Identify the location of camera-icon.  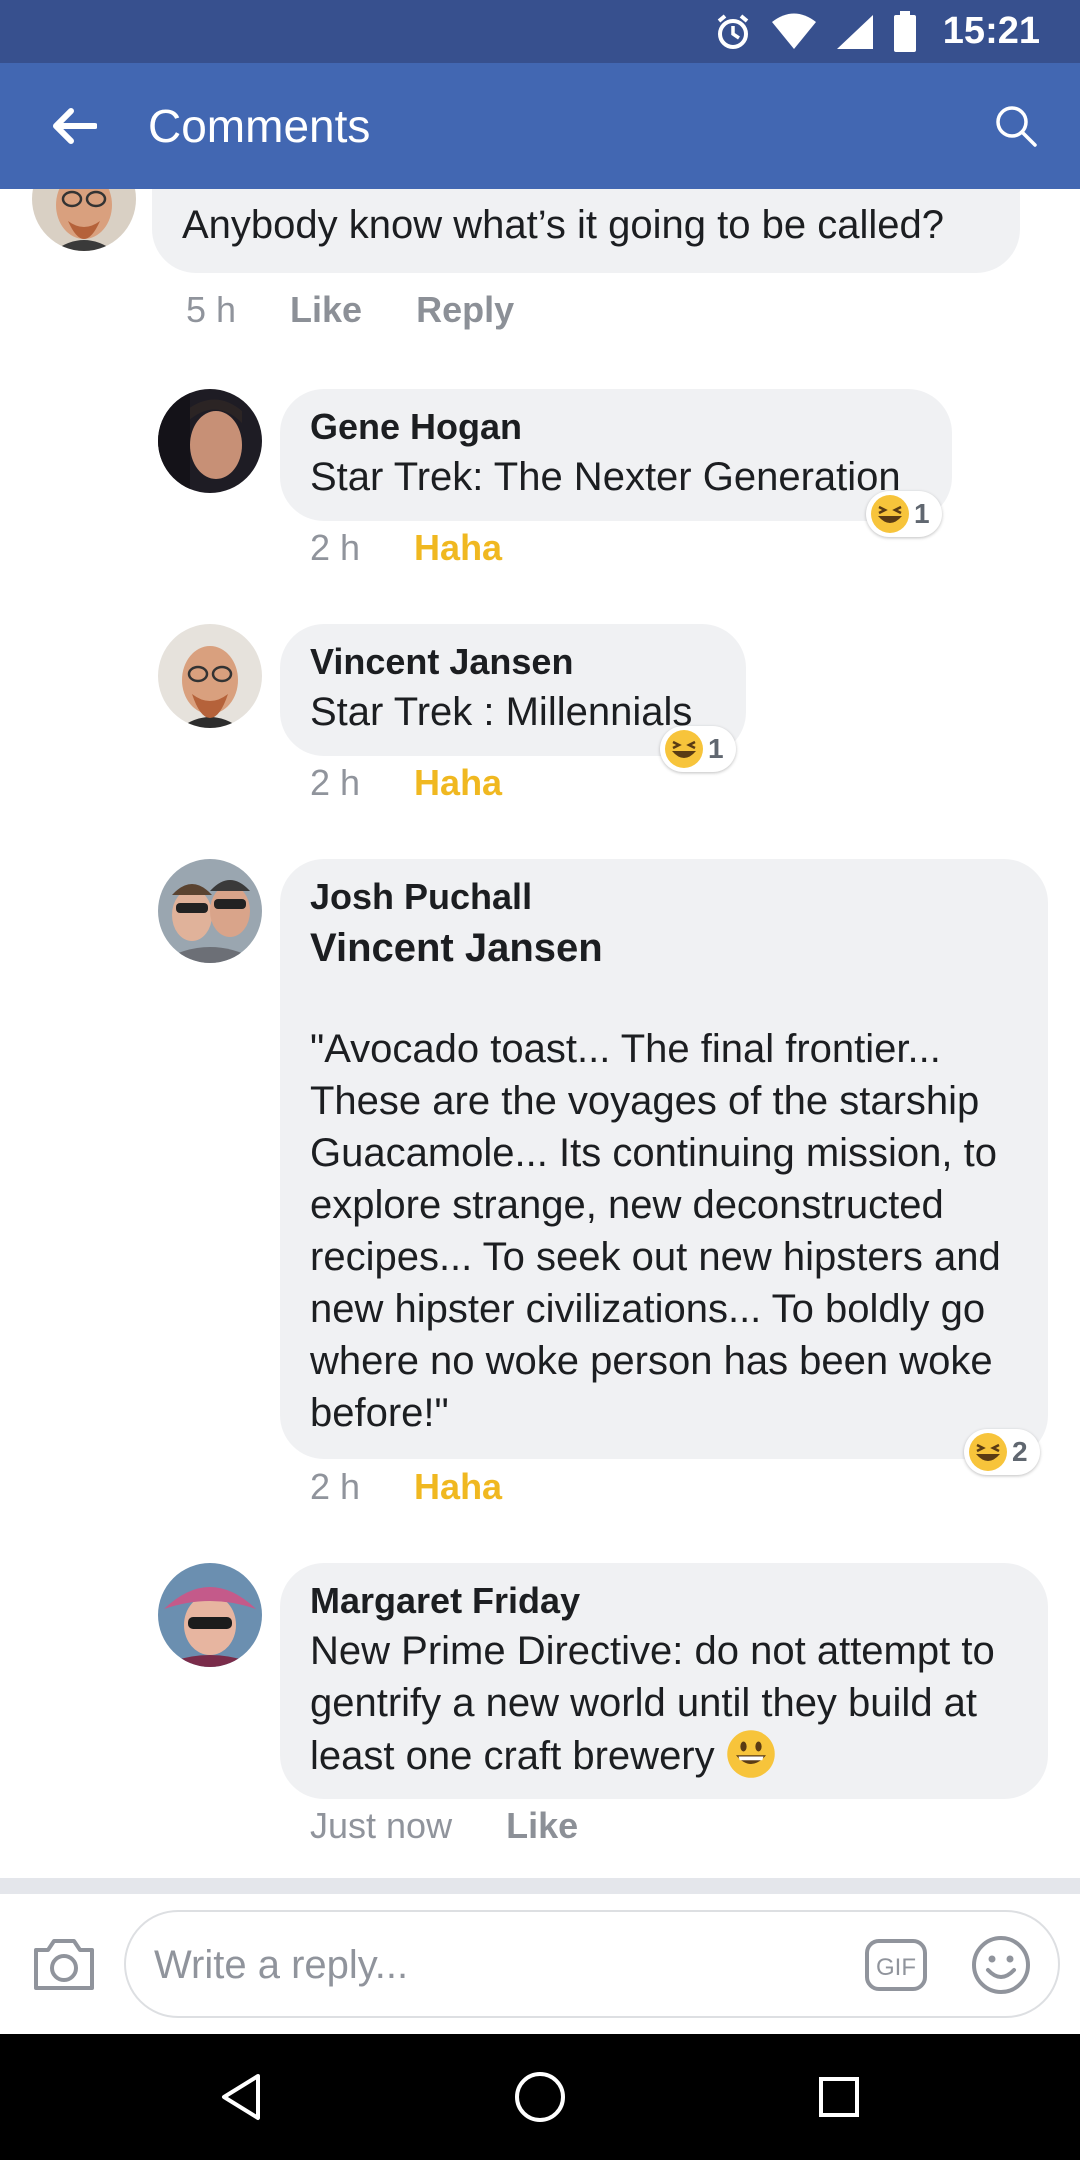
(64, 1964).